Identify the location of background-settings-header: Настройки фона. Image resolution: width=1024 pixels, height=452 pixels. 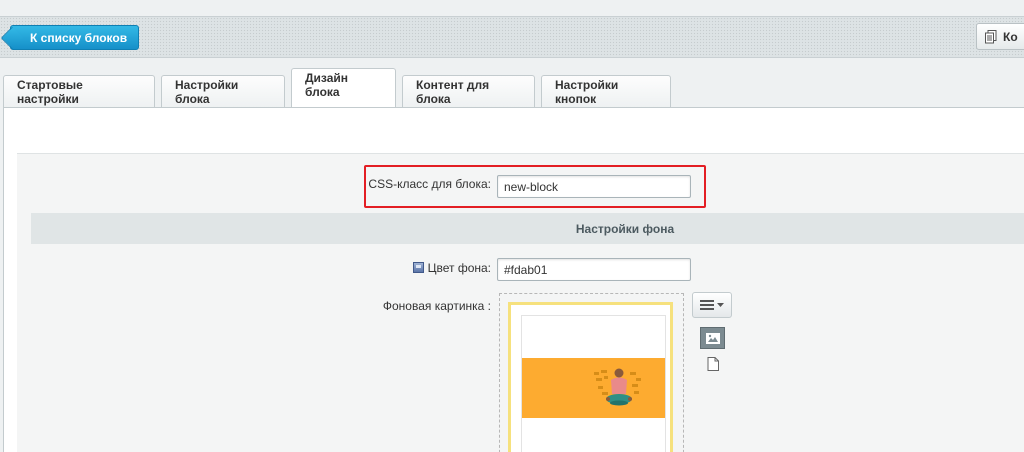
(527, 228).